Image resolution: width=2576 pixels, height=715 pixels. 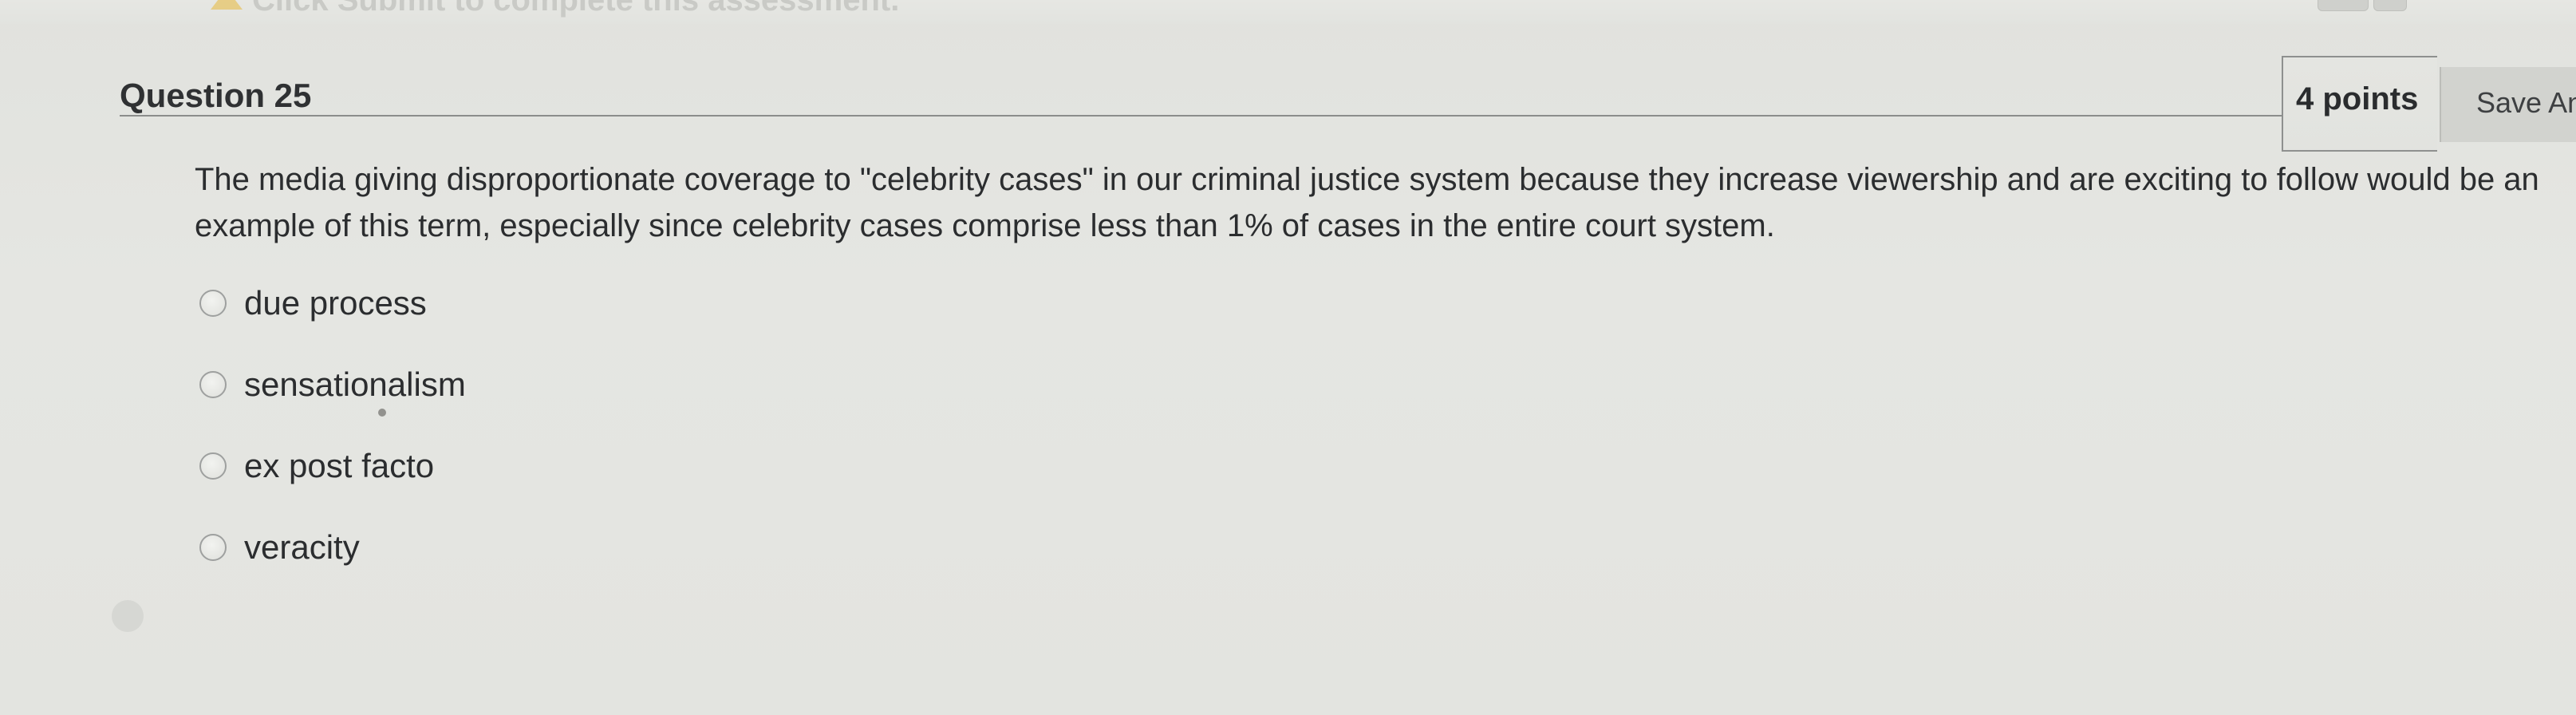 I want to click on option-ex-post-facto: ex post facto, so click(x=316, y=466).